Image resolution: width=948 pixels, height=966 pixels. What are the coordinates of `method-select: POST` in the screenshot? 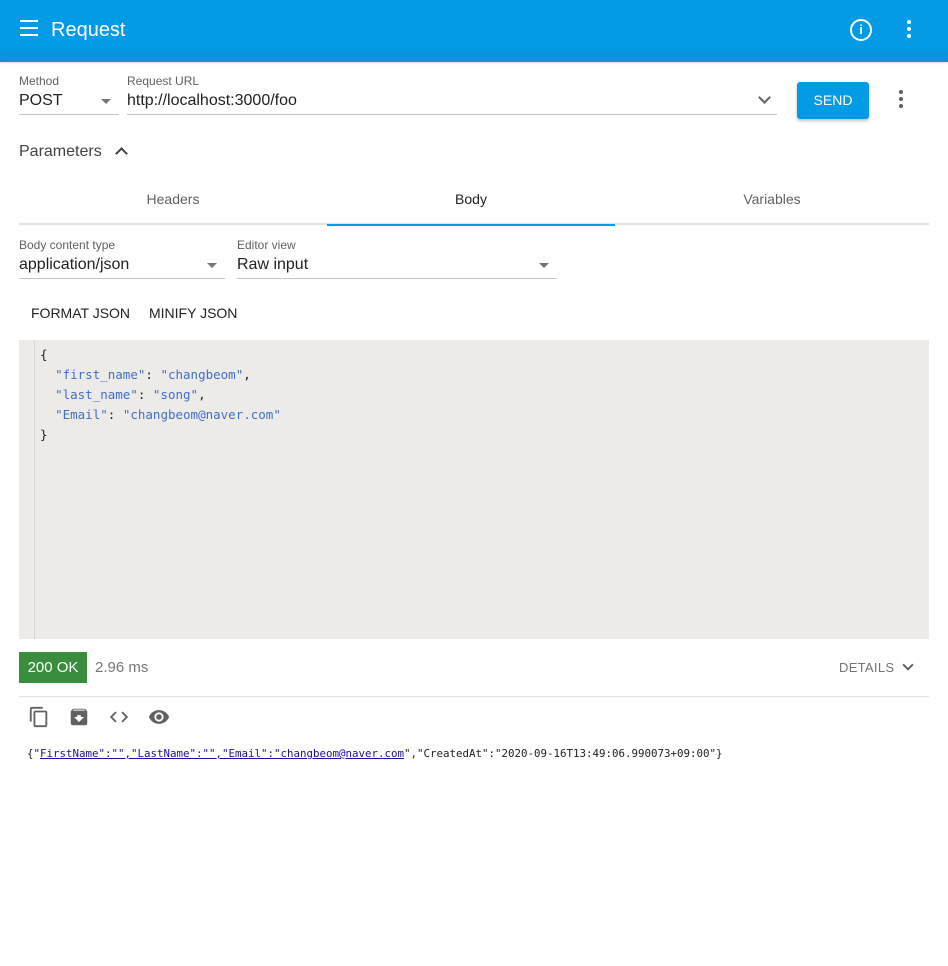 It's located at (69, 102).